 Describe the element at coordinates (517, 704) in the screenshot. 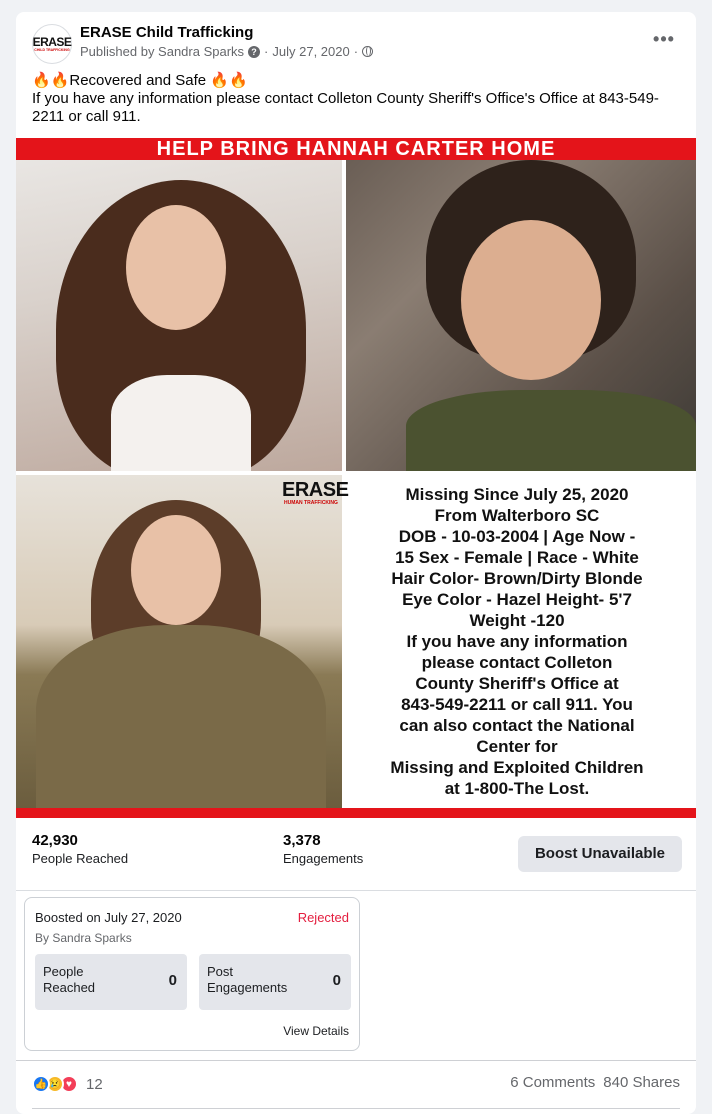

I see `info-line: 843-549-2211 or call 911. You` at that location.